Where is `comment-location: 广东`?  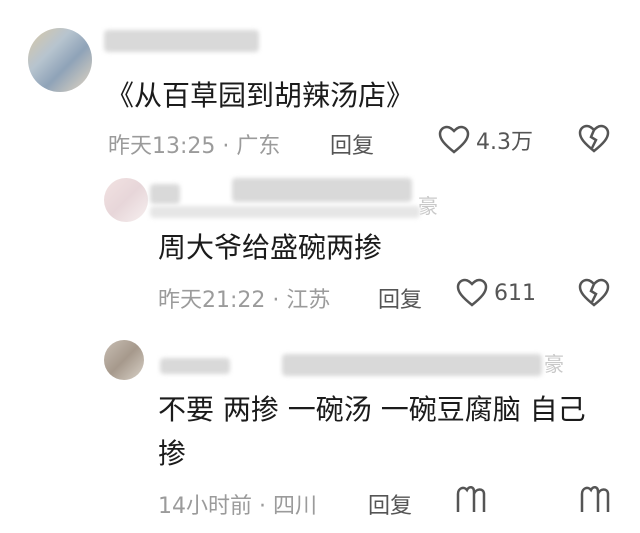 comment-location: 广东 is located at coordinates (258, 146).